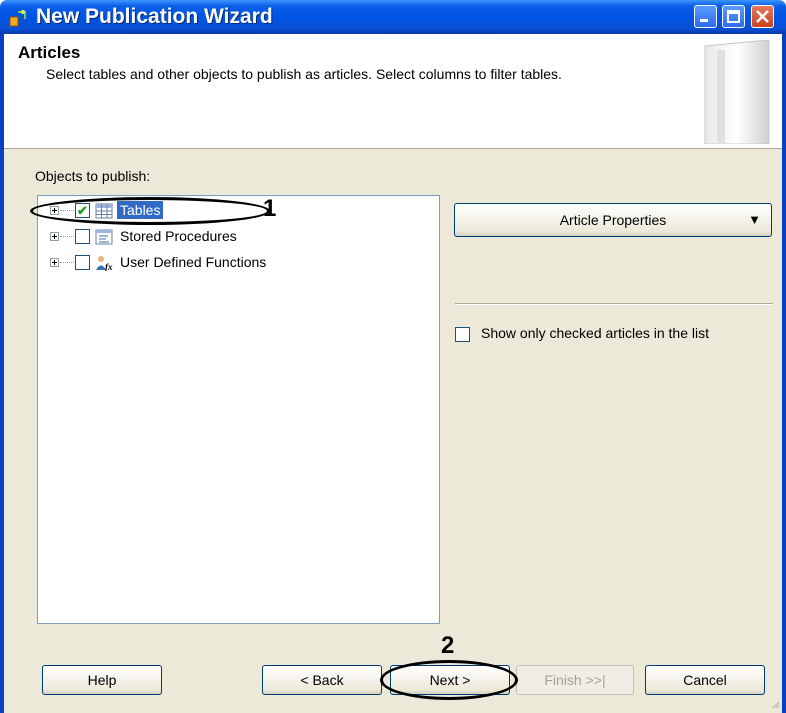 Image resolution: width=786 pixels, height=713 pixels. Describe the element at coordinates (705, 16) in the screenshot. I see `minimize-button` at that location.